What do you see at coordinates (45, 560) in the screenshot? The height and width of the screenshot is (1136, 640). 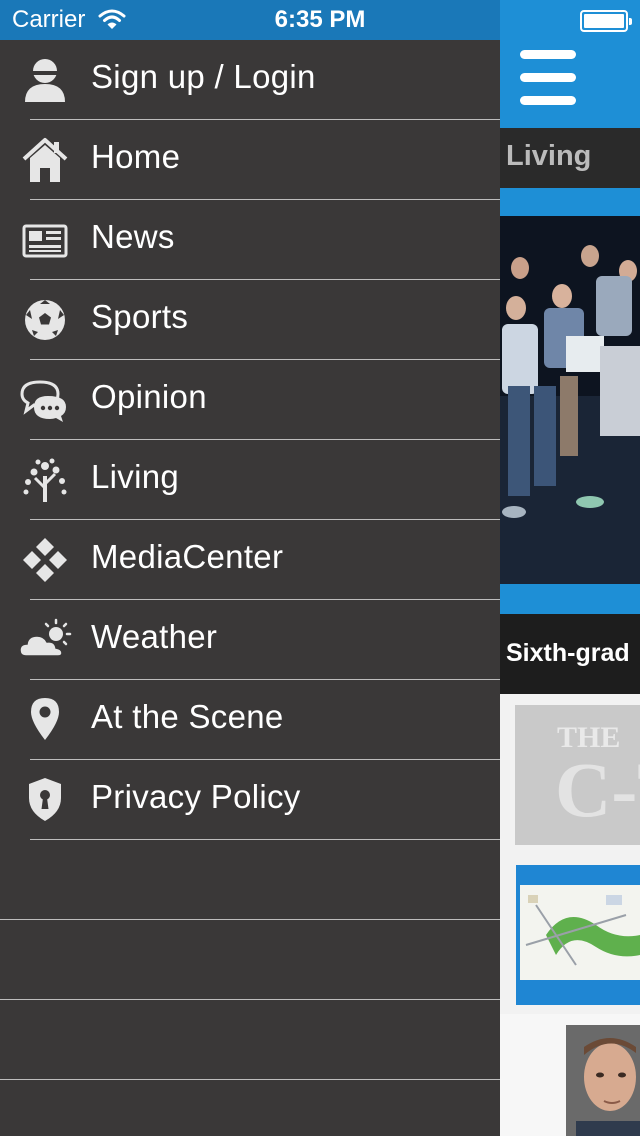 I see `diamond-grid-icon` at bounding box center [45, 560].